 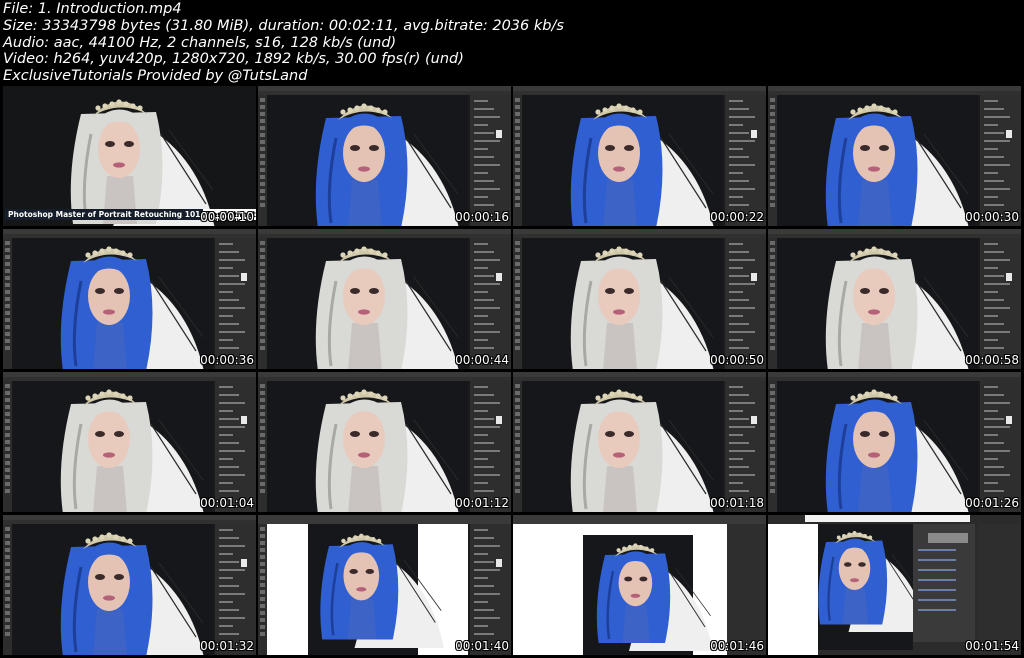 What do you see at coordinates (227, 646) in the screenshot?
I see `timestamp-label: 00:01:32` at bounding box center [227, 646].